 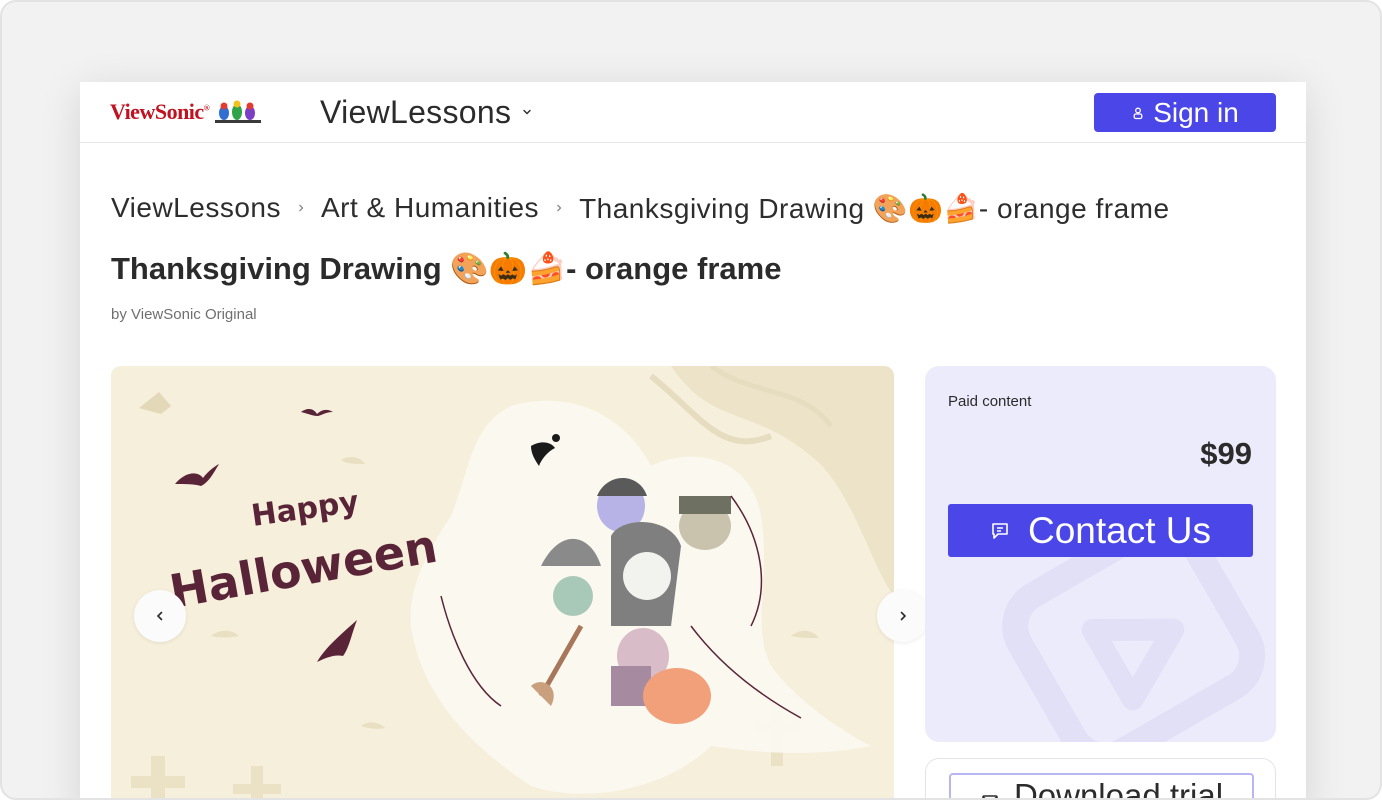 I want to click on breadcrumb-item-category: Art & Humanities, so click(x=430, y=208).